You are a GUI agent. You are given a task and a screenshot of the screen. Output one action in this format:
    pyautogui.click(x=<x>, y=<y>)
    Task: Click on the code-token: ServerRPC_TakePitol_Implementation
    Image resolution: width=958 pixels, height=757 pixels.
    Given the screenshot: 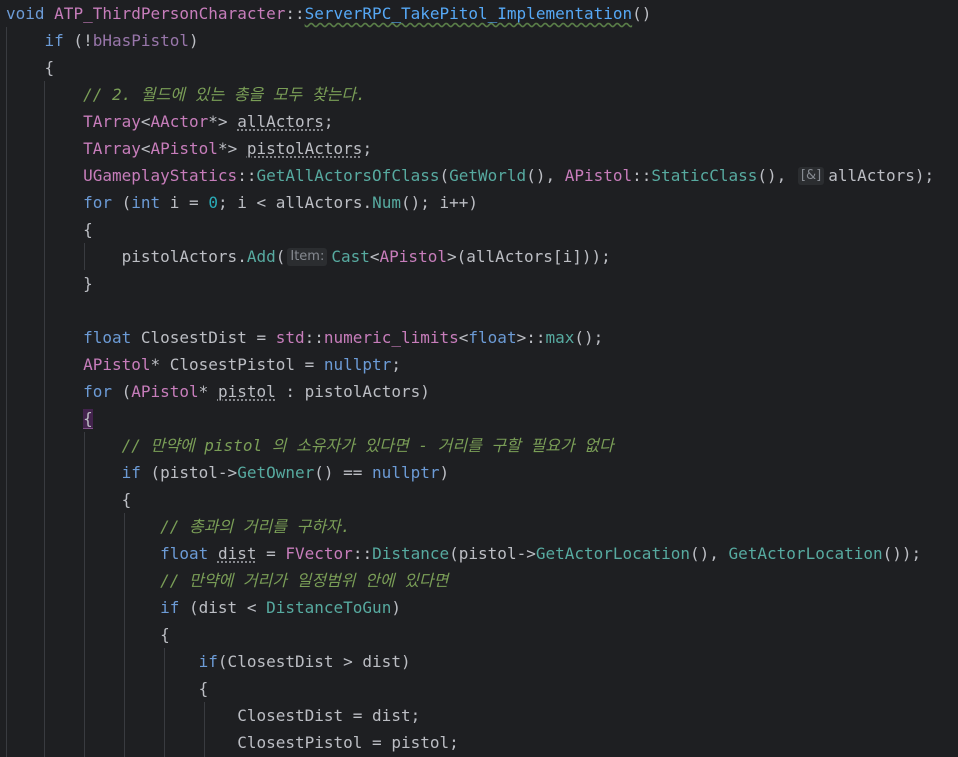 What is the action you would take?
    pyautogui.click(x=468, y=13)
    